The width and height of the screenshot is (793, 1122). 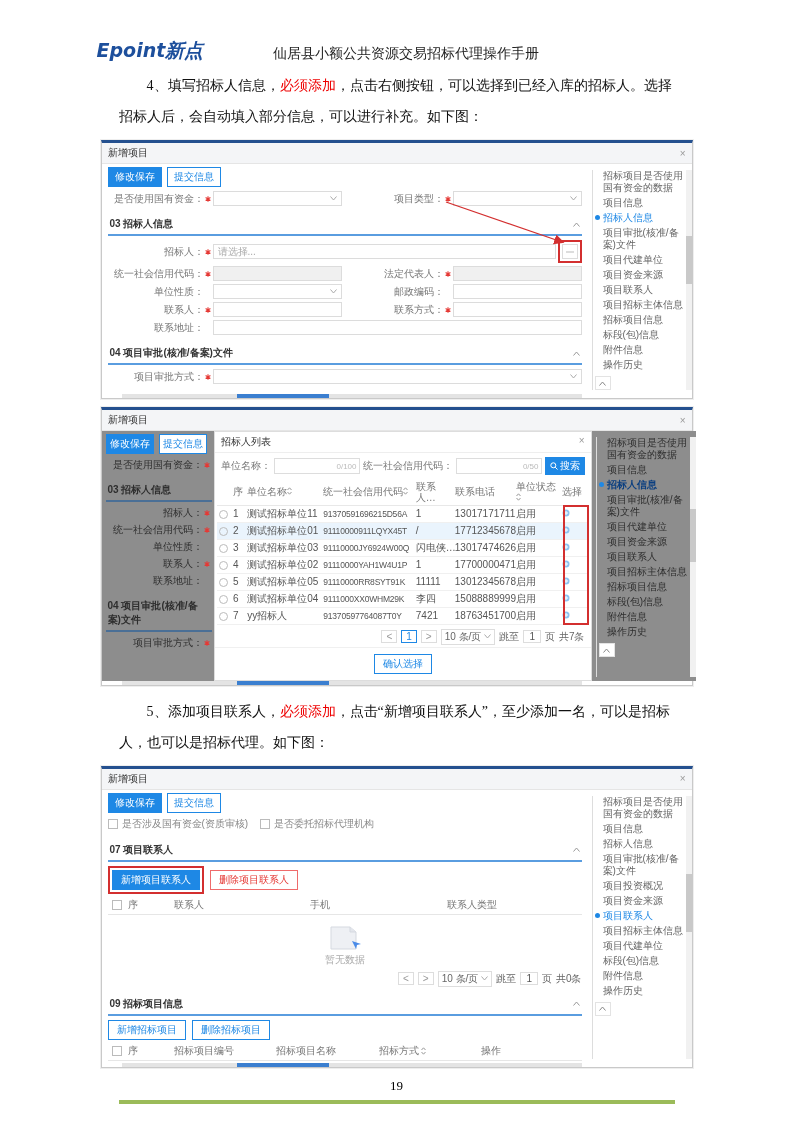 What do you see at coordinates (402, 547) in the screenshot?
I see `table-row: 3 测试招标单位03 91110000JY6924W00Q 闪电侠…13017474626启用` at bounding box center [402, 547].